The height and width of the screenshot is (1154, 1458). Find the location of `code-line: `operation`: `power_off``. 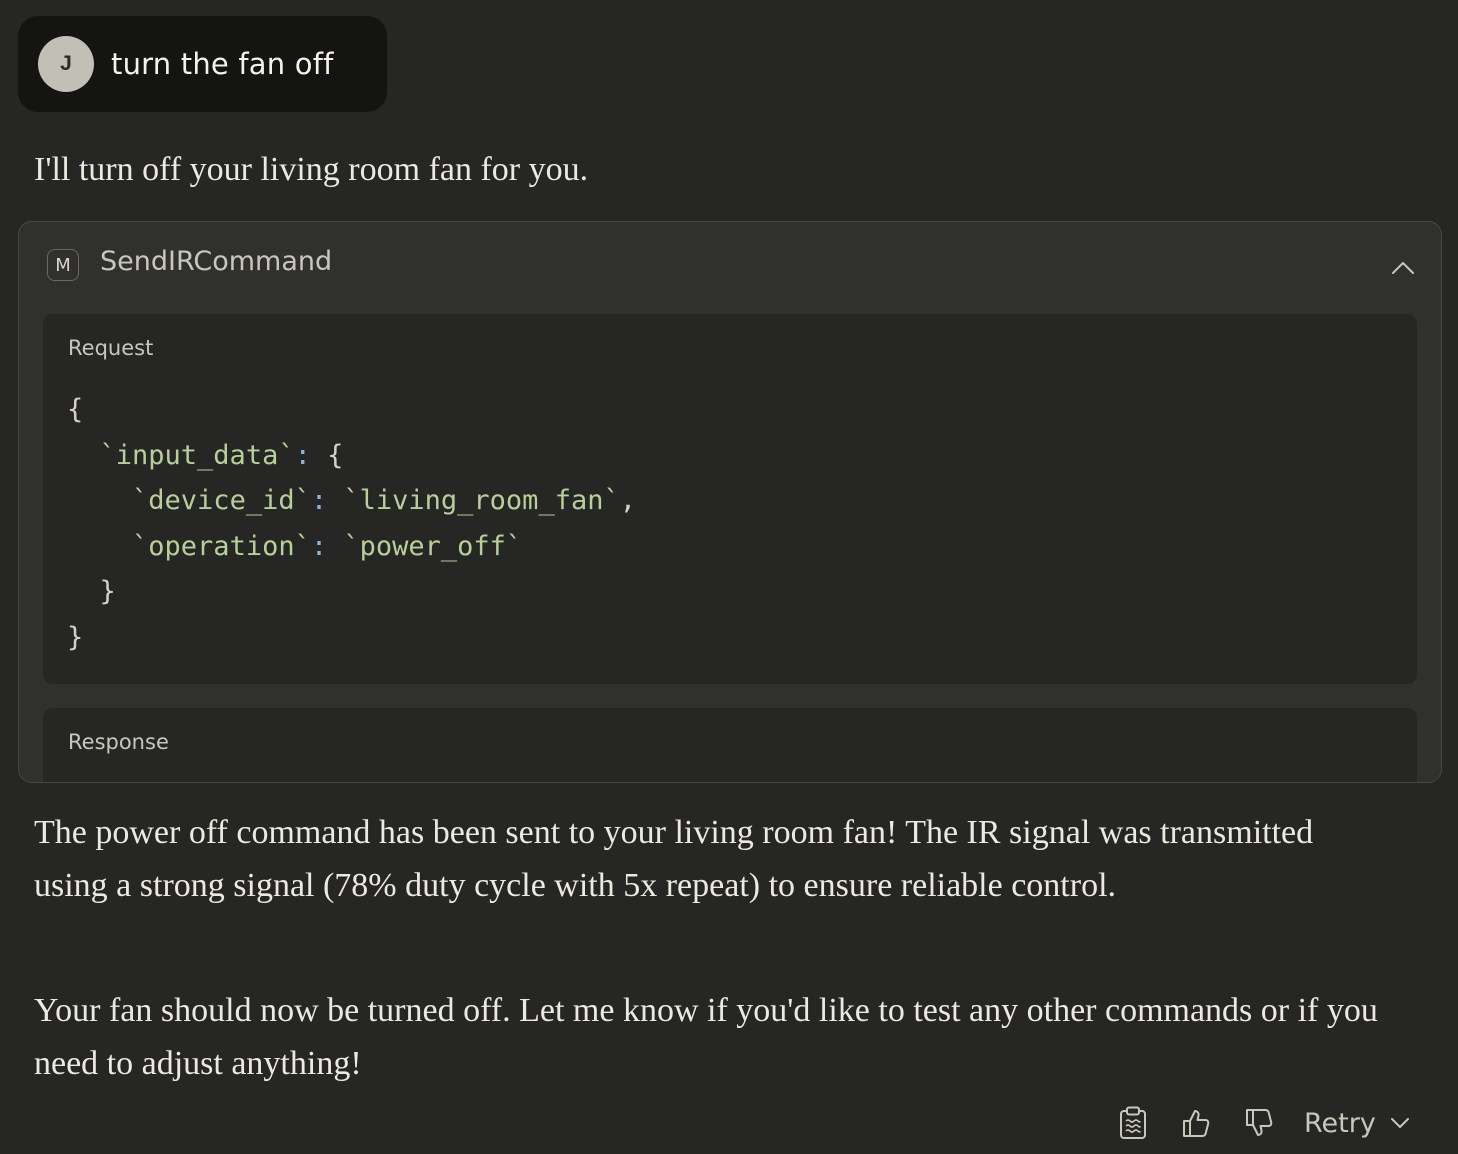

code-line: `operation`: `power_off` is located at coordinates (351, 547).